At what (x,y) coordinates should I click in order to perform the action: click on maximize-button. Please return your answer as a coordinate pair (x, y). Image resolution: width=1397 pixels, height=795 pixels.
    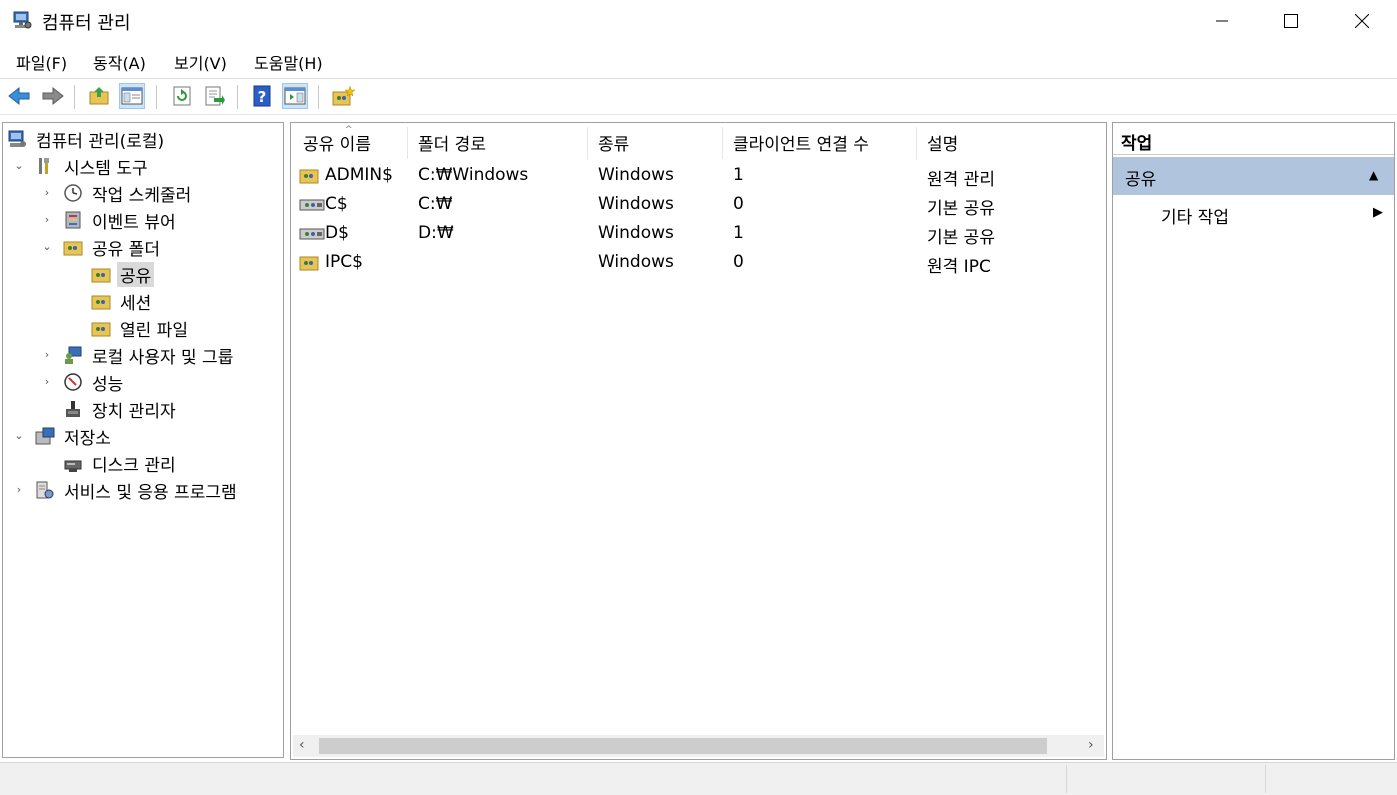
    Looking at the image, I should click on (1291, 21).